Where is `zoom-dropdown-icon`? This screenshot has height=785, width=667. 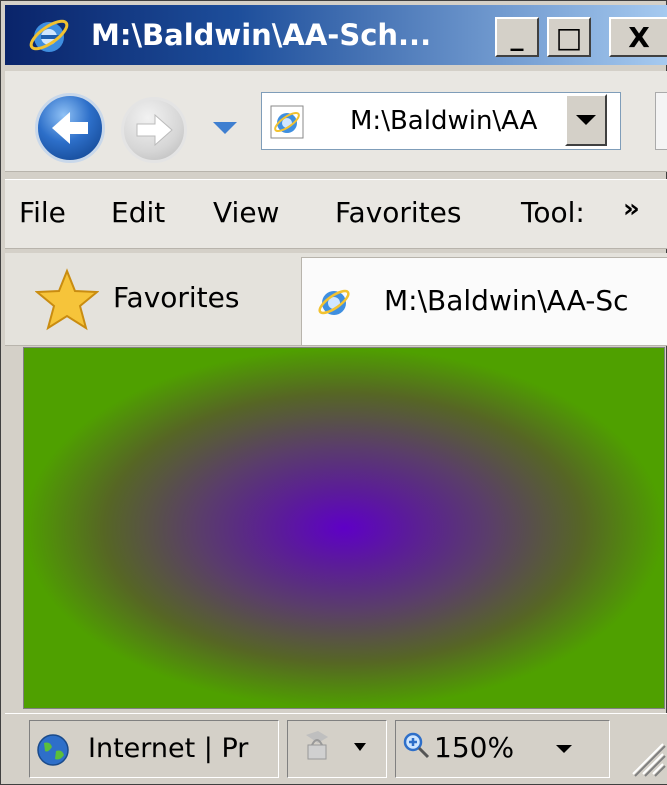
zoom-dropdown-icon is located at coordinates (564, 749).